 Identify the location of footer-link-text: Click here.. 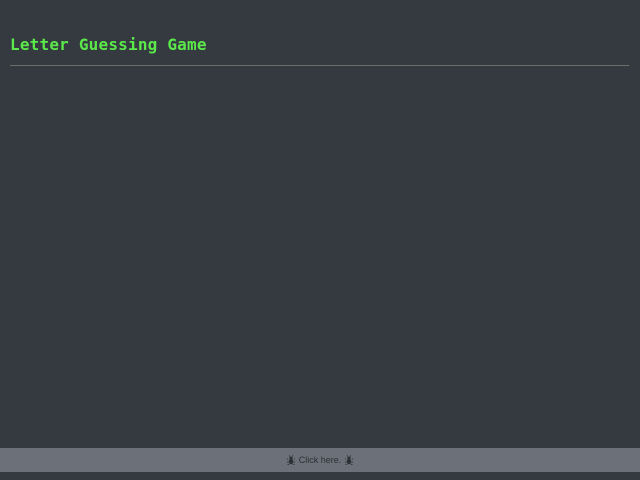
(320, 460).